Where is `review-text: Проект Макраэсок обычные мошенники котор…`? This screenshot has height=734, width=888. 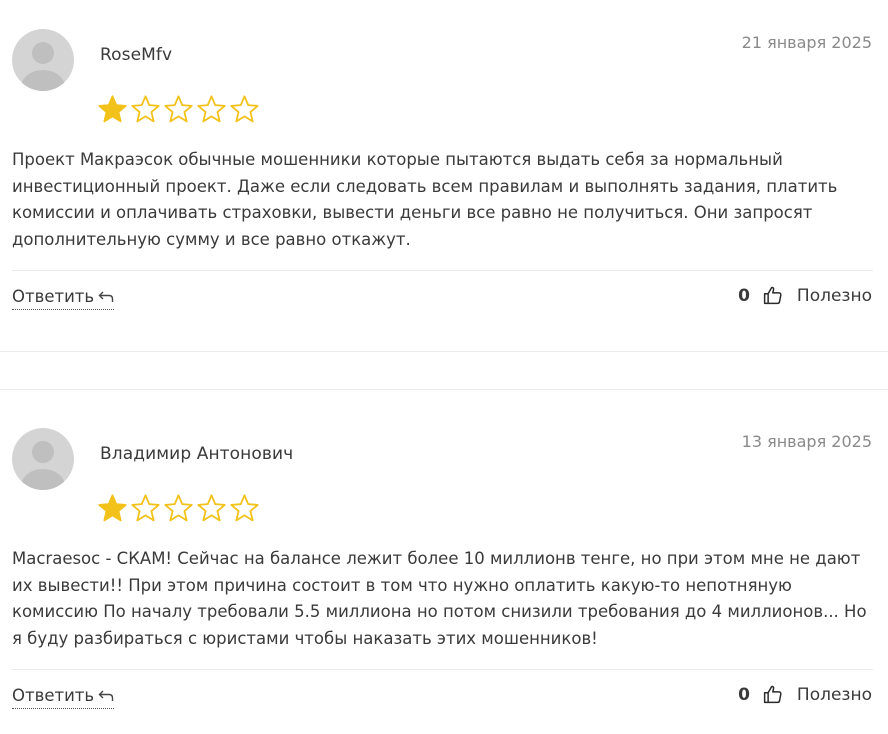 review-text: Проект Макраэсок обычные мошенники котор… is located at coordinates (425, 199).